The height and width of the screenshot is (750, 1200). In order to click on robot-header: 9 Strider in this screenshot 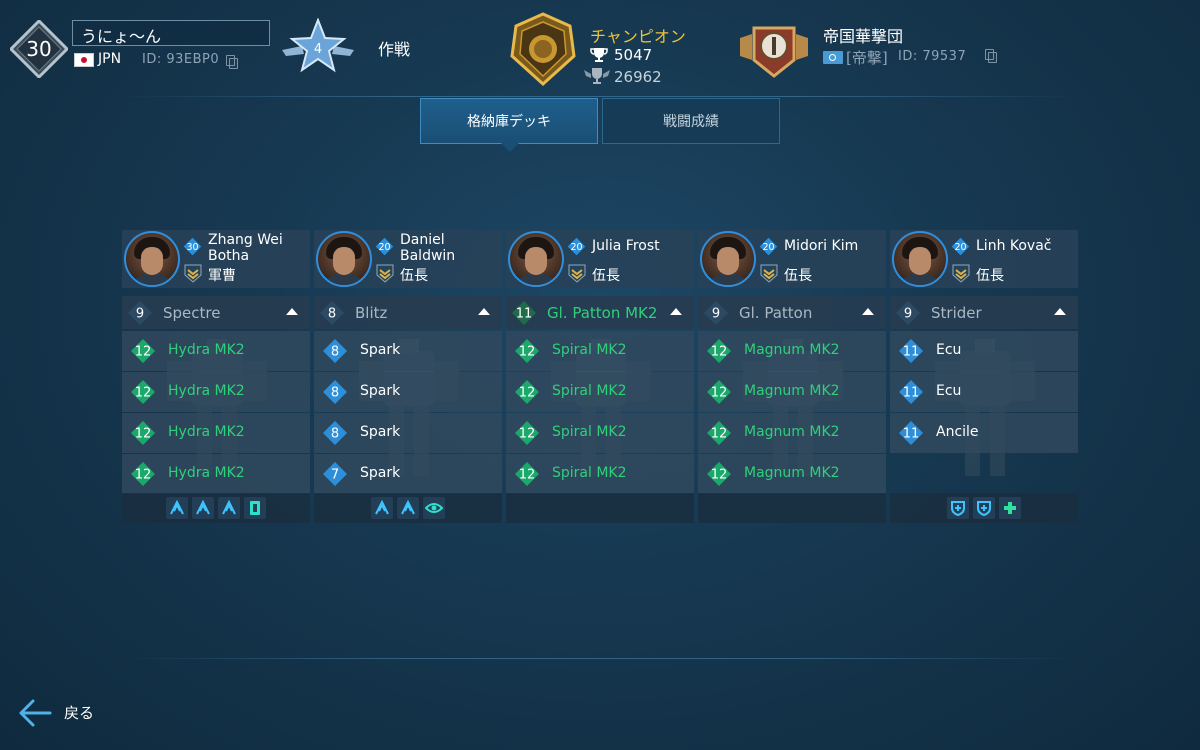, I will do `click(984, 312)`.